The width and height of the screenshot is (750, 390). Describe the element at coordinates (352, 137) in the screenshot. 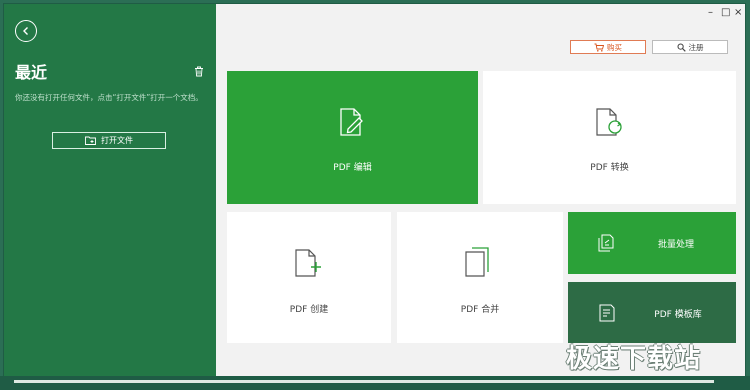

I see `tile-pdf-edit: PDF 编辑` at that location.